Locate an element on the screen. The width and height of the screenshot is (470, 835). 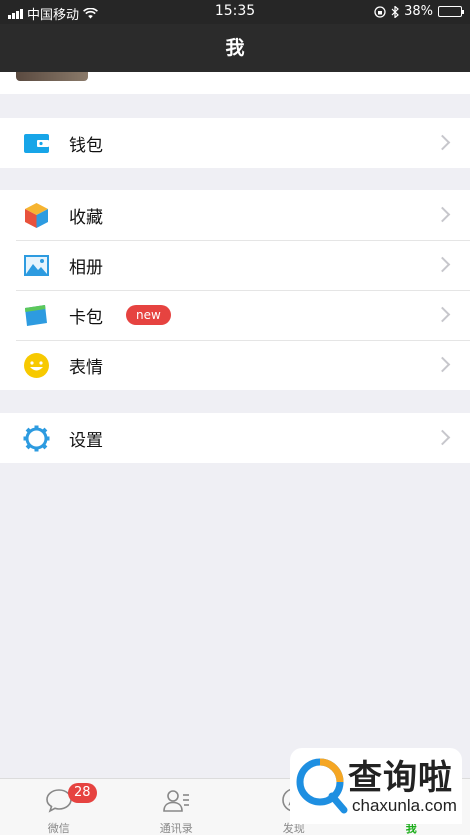
cards-label: 卡包 is located at coordinates (86, 317).